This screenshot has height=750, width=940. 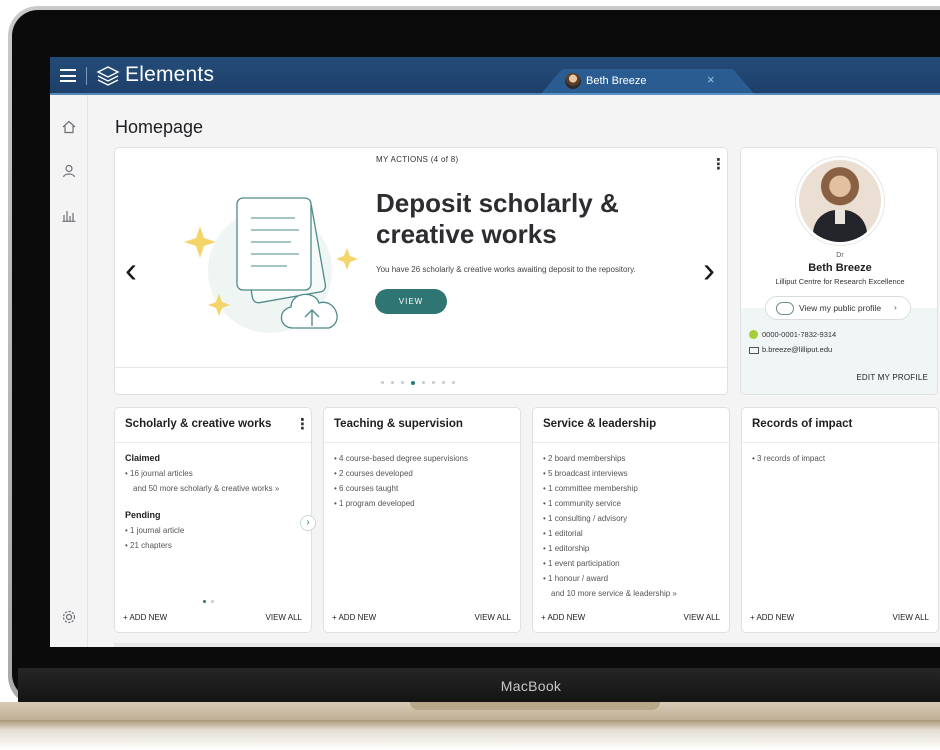 What do you see at coordinates (423, 458) in the screenshot?
I see `list-item: • 4 course-based degree supervisions` at bounding box center [423, 458].